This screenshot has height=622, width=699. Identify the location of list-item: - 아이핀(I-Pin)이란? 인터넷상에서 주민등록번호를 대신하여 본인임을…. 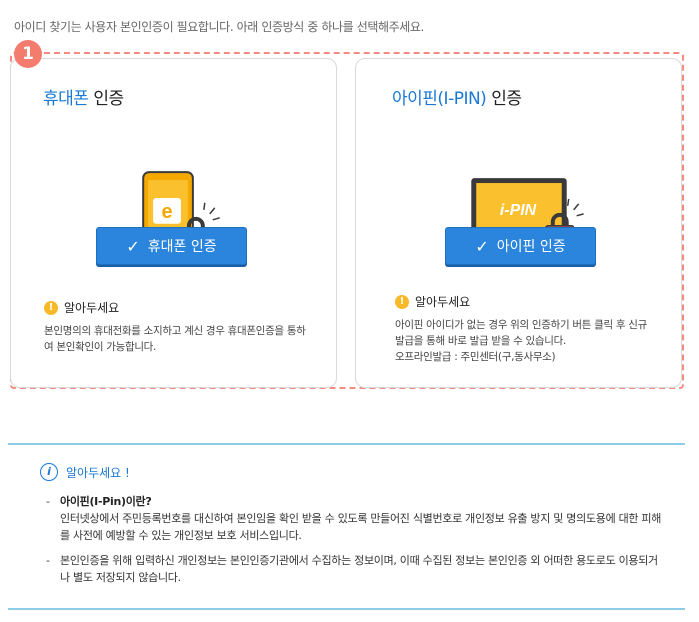
(356, 518).